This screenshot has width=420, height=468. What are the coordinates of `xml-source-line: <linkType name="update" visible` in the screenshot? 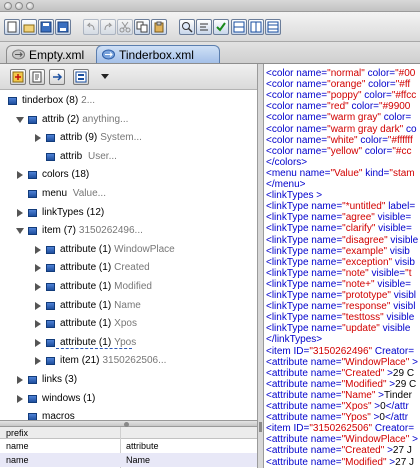 It's located at (338, 328).